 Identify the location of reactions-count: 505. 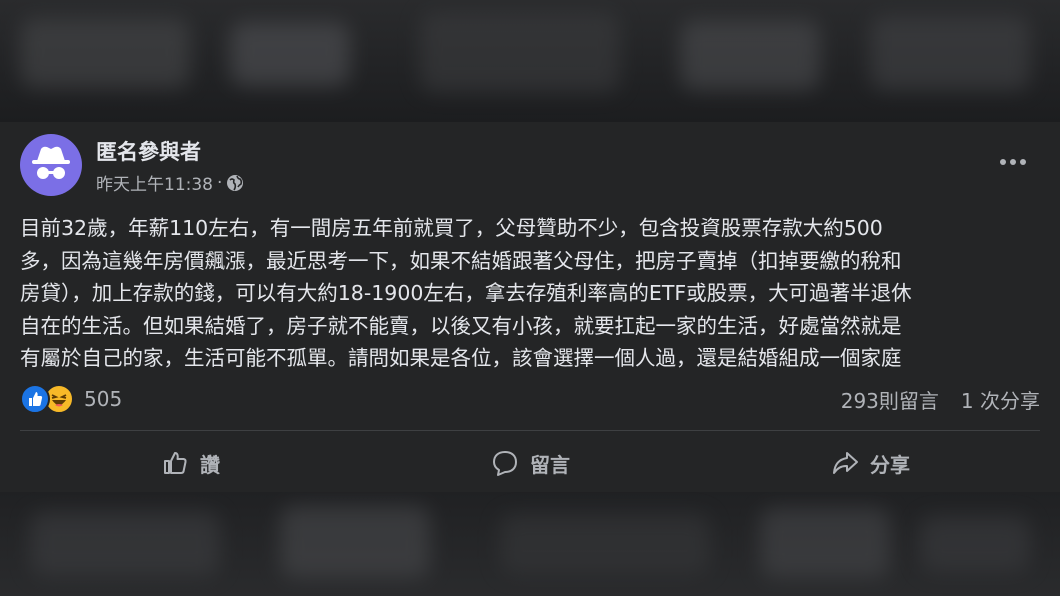
(103, 399).